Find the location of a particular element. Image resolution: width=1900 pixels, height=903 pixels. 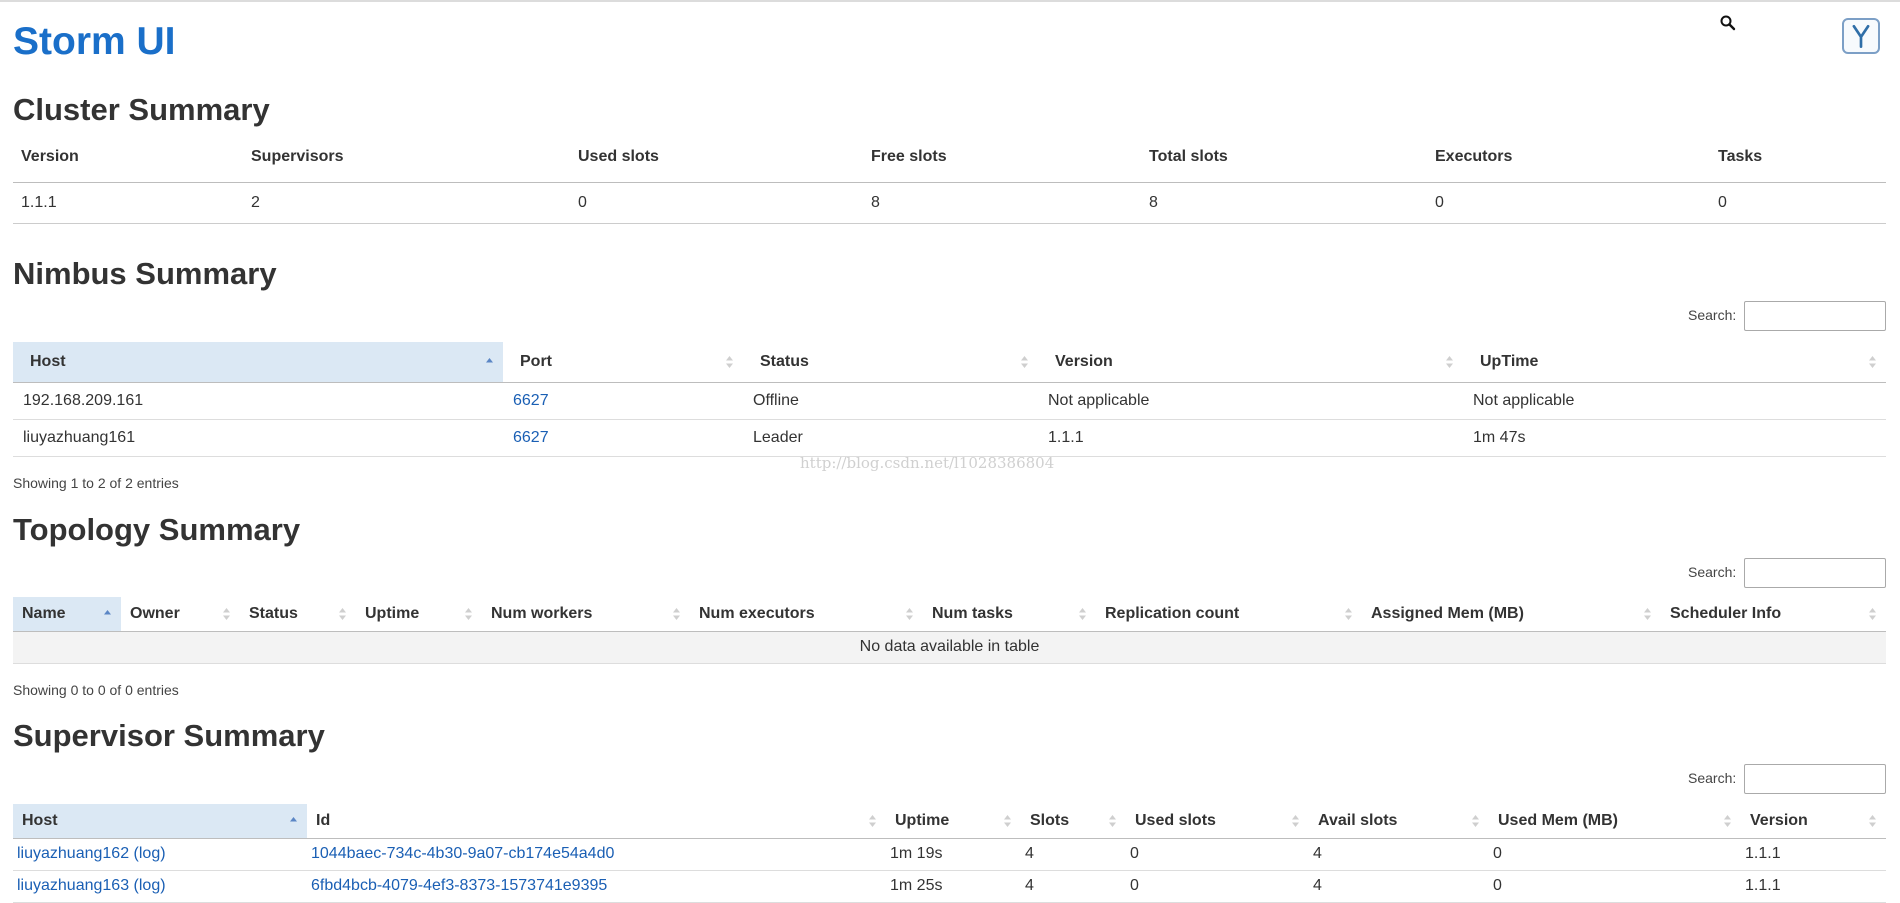

table-row: 1.1.1 2 0 8 8 0 0 is located at coordinates (949, 203).